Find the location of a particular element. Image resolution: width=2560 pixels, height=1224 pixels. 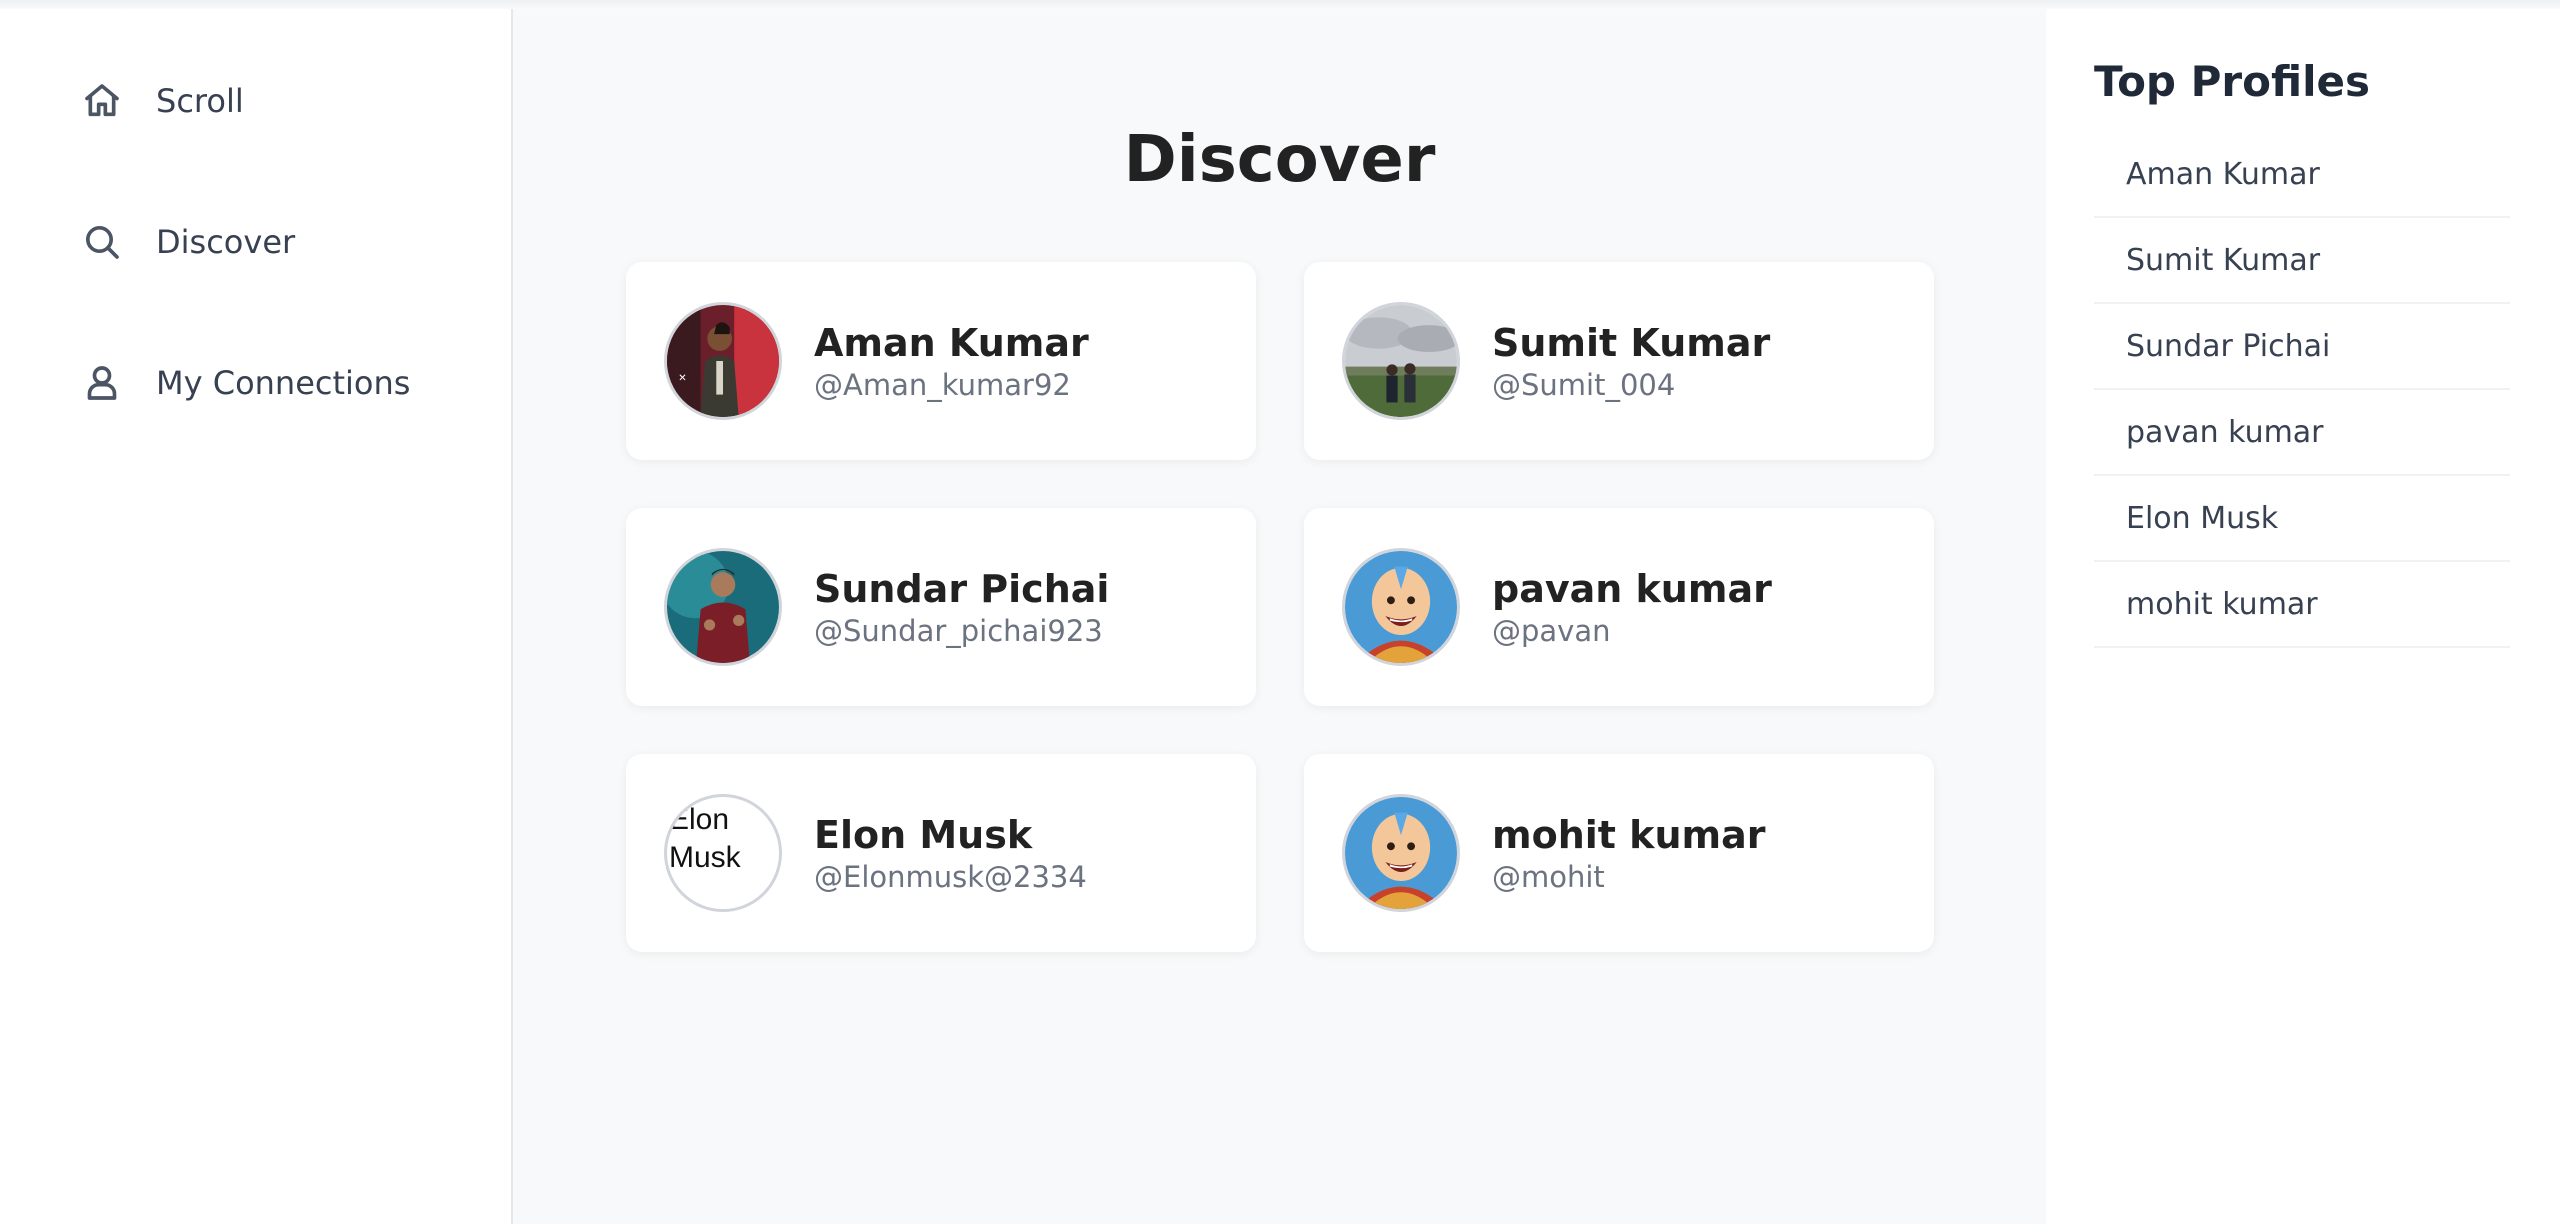

nav-item-discover: Discover is located at coordinates (295, 242).